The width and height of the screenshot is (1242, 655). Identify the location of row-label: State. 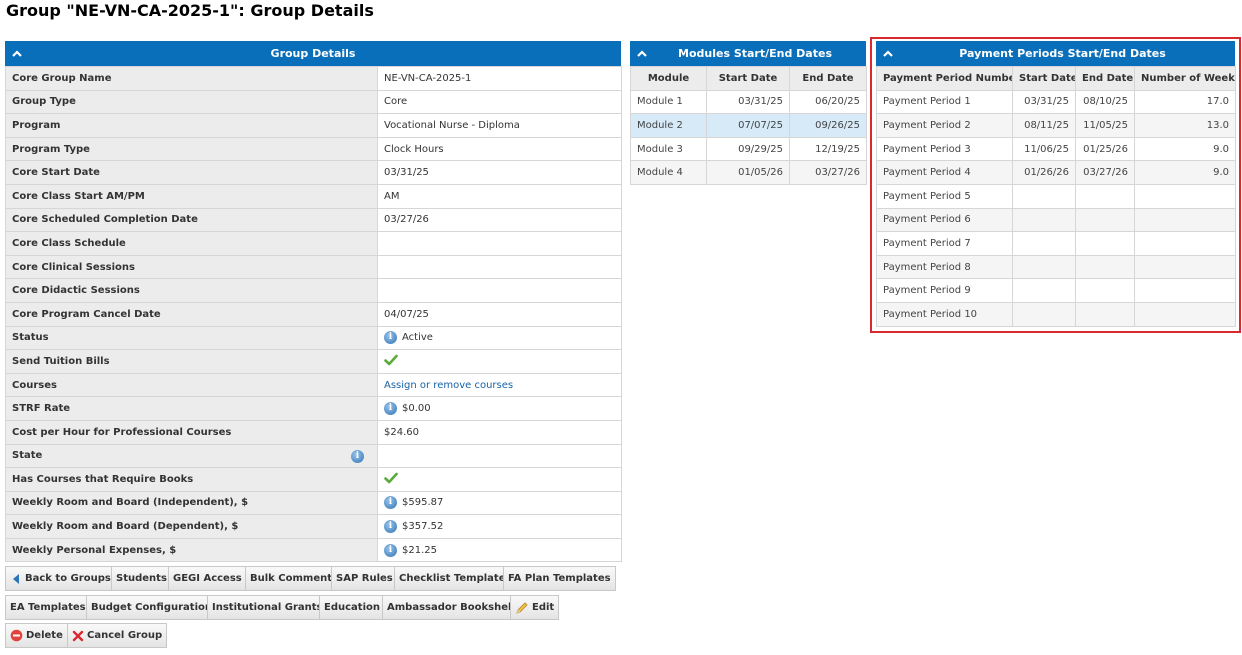
(27, 456).